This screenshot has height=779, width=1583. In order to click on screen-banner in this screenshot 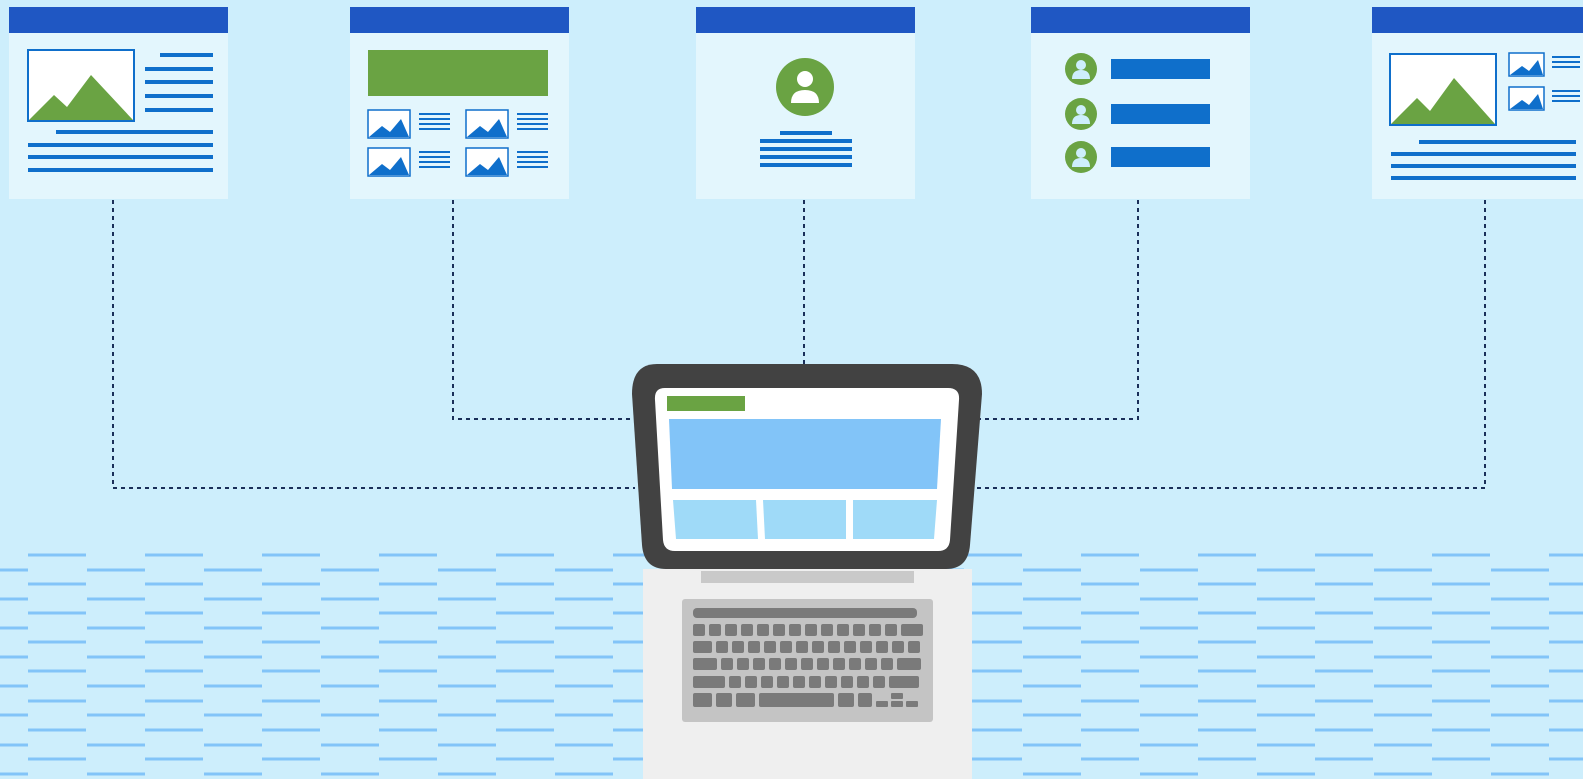, I will do `click(805, 454)`.